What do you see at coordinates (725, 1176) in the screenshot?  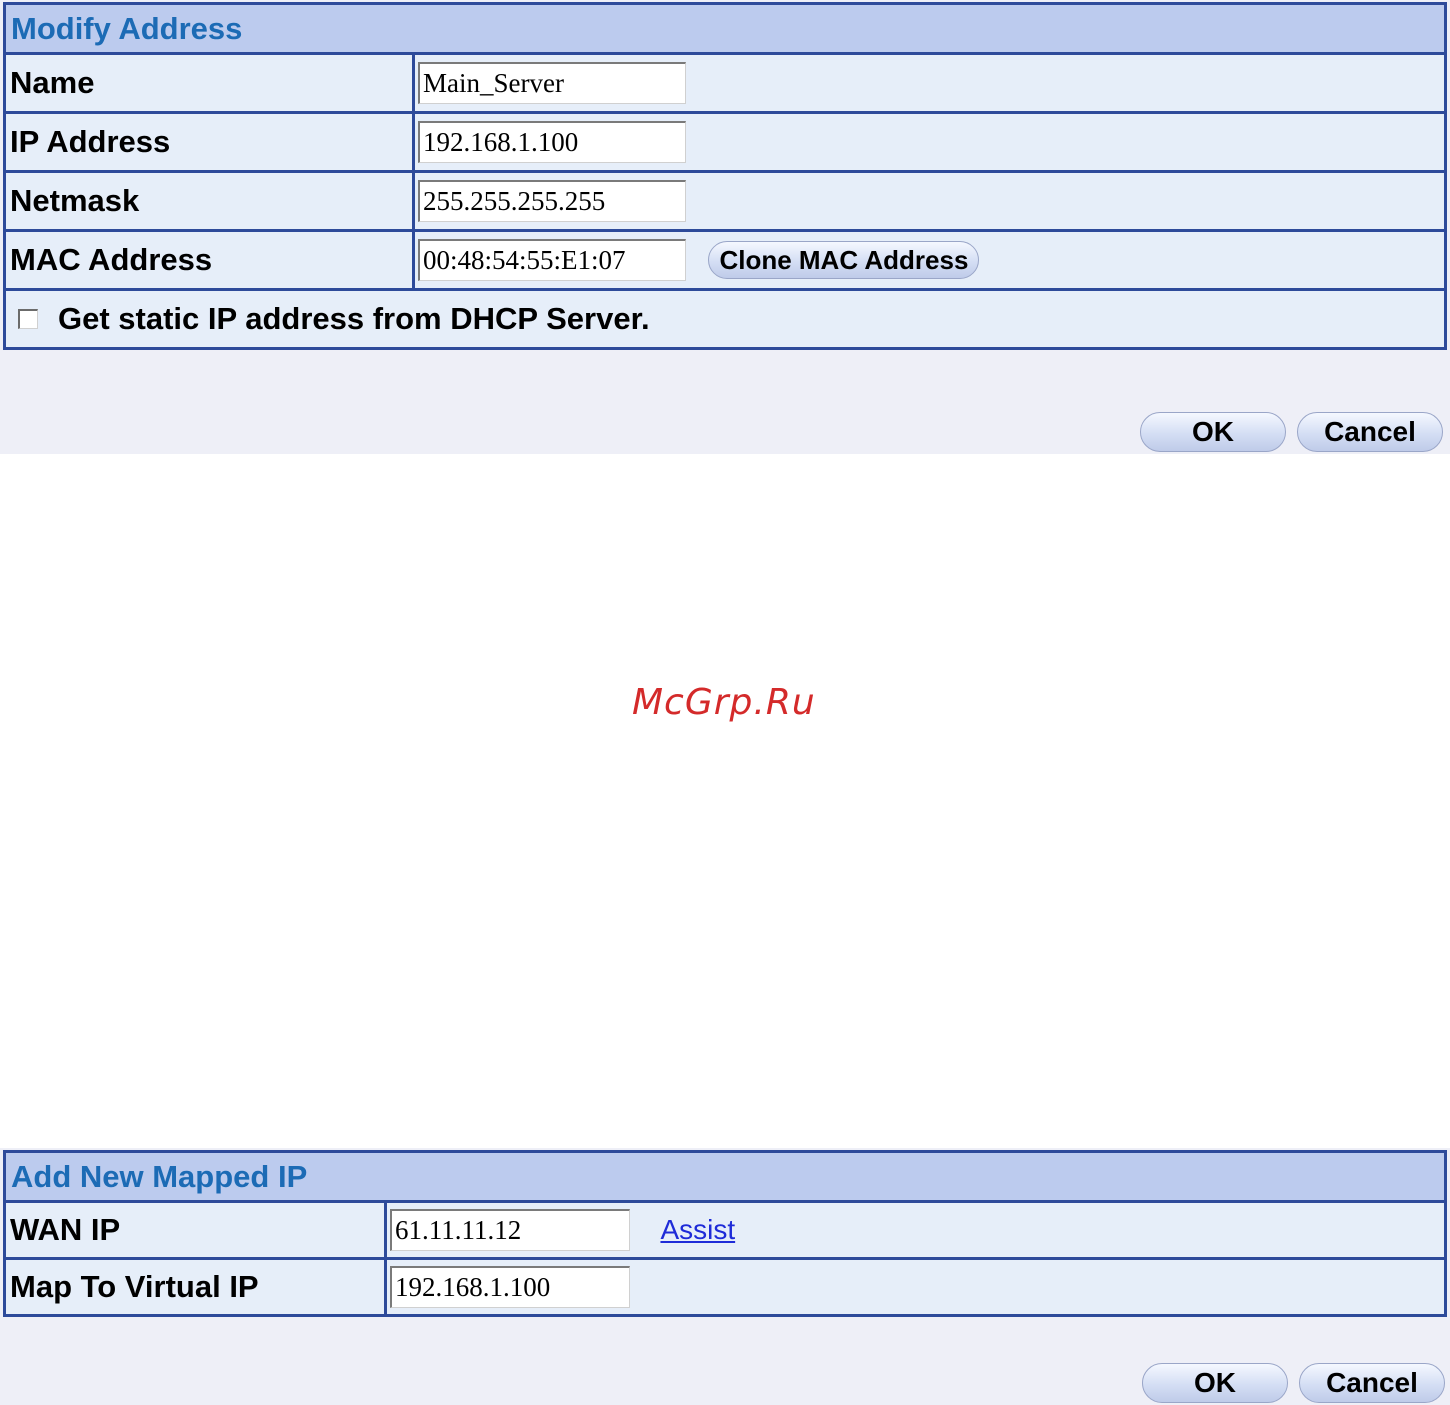 I see `add-mapped-ip-title: Add New Mapped IP` at bounding box center [725, 1176].